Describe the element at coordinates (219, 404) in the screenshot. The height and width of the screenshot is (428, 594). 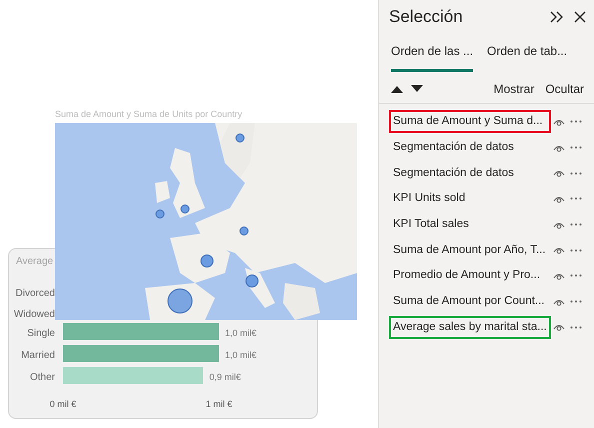
I see `axis-tick-label: 1 mil €` at that location.